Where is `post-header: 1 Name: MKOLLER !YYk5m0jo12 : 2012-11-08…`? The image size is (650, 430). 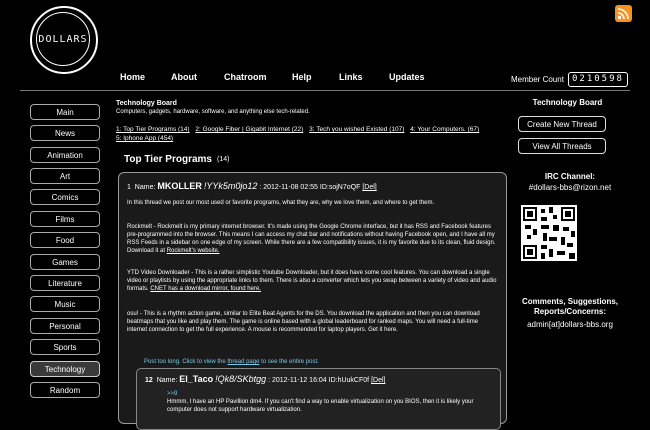
post-header: 1 Name: MKOLLER !YYk5m0jo12 : 2012-11-08… is located at coordinates (252, 187).